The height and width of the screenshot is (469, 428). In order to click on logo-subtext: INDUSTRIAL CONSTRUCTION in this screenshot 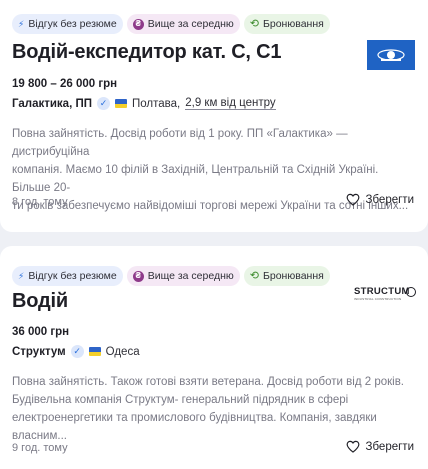, I will do `click(378, 299)`.